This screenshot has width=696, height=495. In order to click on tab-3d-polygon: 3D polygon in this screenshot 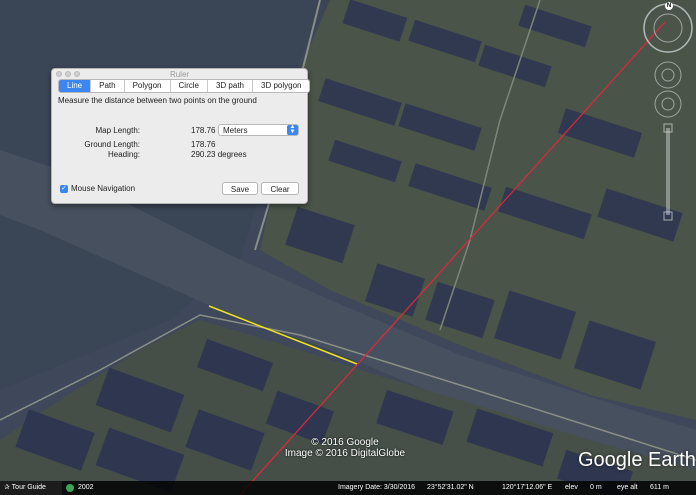, I will do `click(281, 86)`.